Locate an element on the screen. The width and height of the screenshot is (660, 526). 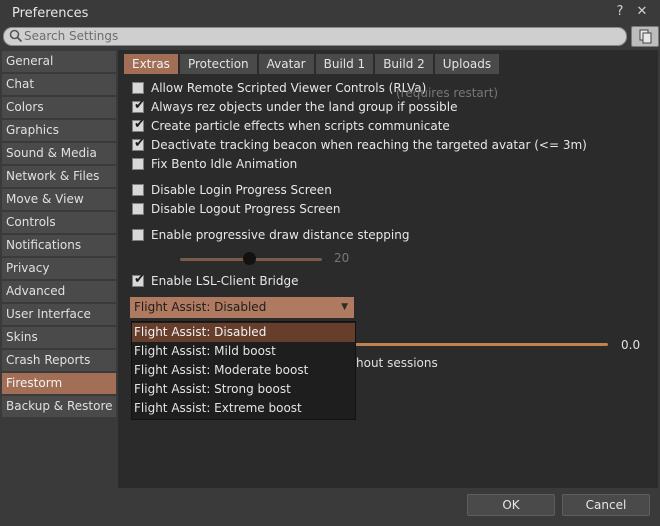
sidebar-item-advanced: Advanced is located at coordinates (59, 291).